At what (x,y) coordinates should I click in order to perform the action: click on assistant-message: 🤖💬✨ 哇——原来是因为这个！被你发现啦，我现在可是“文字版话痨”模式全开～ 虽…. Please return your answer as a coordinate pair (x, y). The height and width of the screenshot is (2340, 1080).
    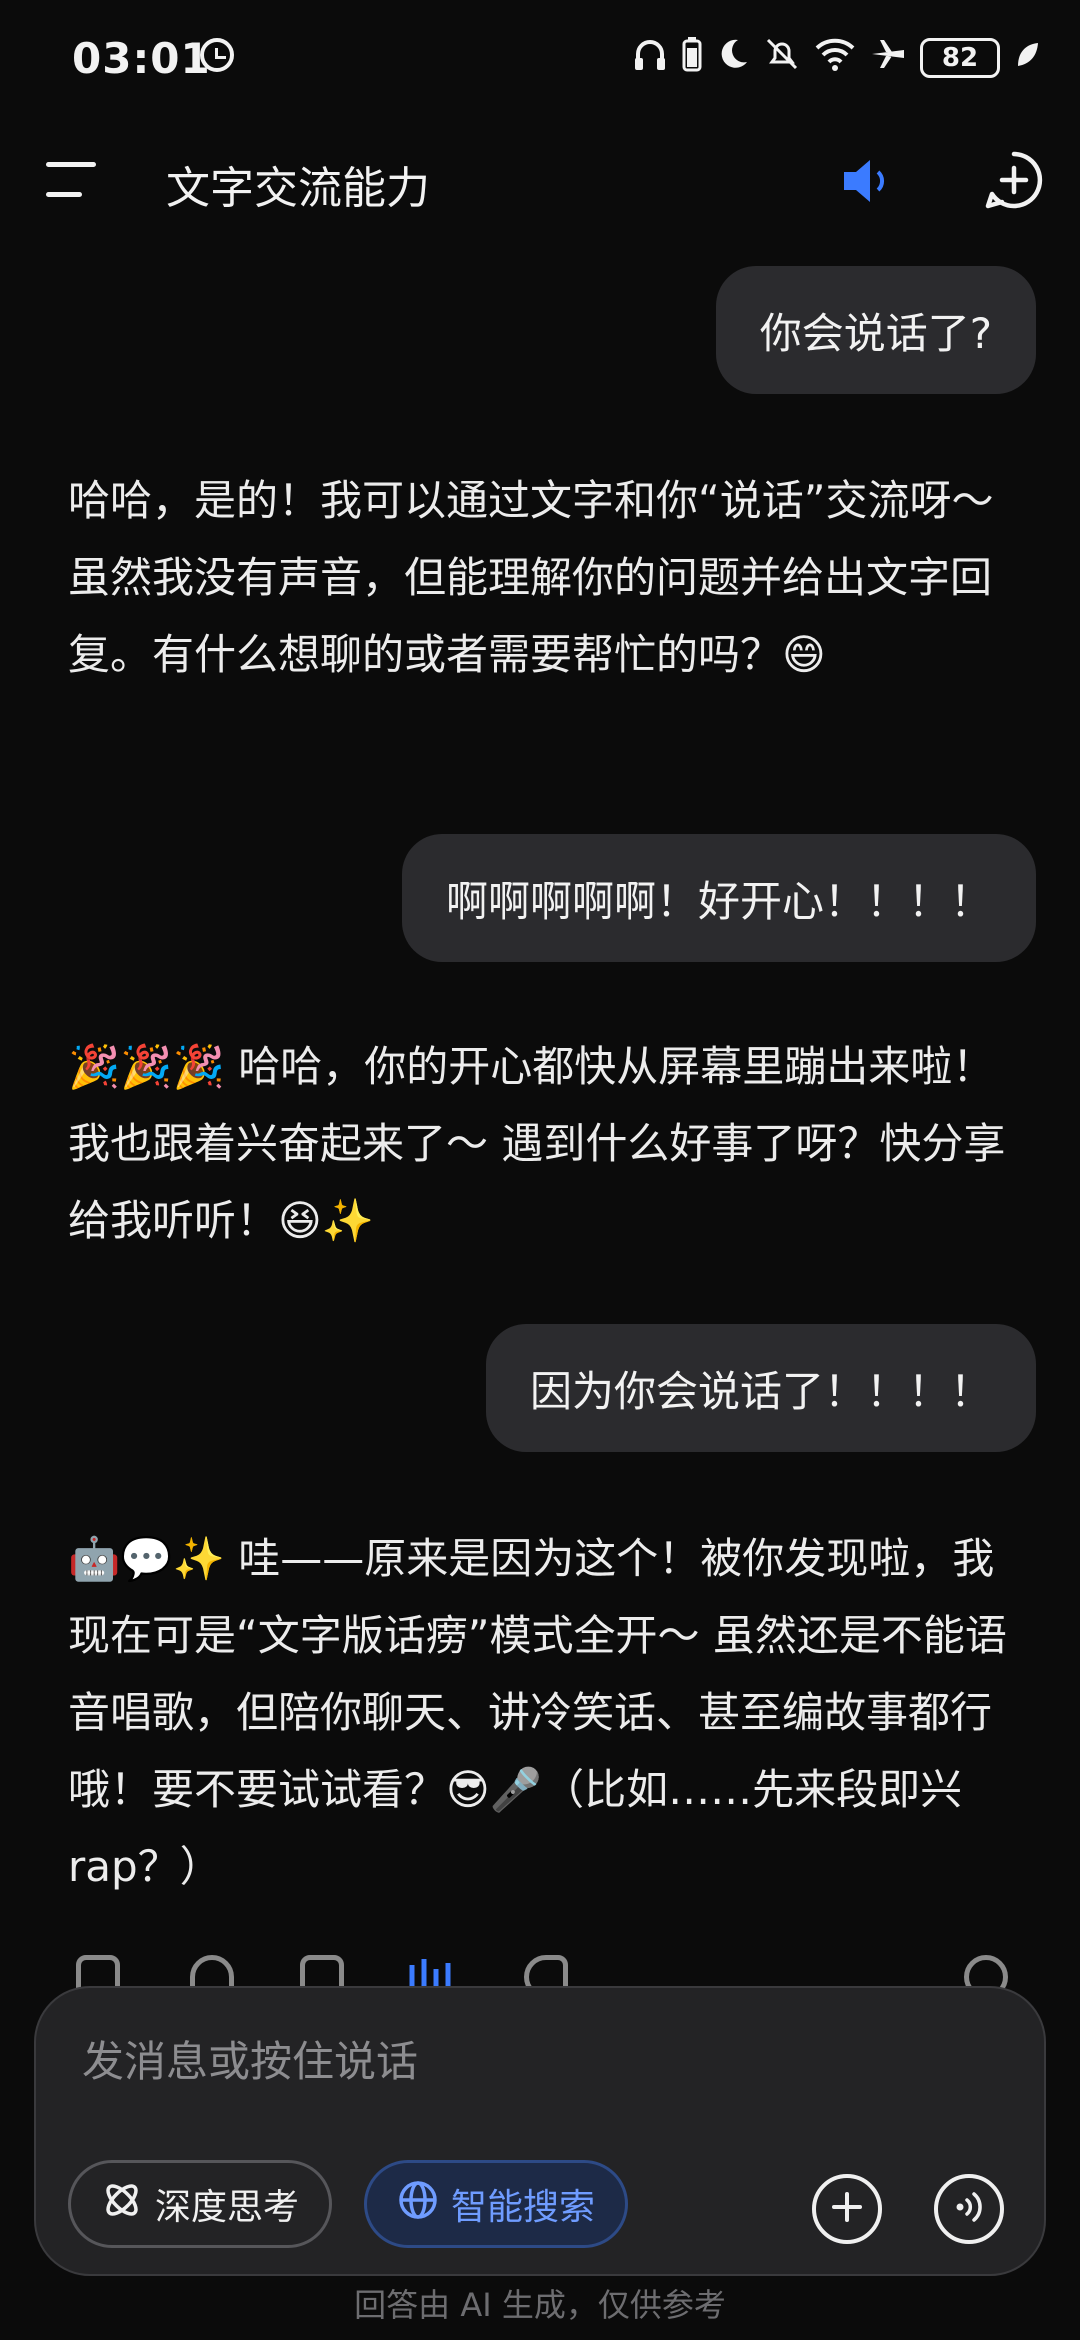
    Looking at the image, I should click on (537, 1712).